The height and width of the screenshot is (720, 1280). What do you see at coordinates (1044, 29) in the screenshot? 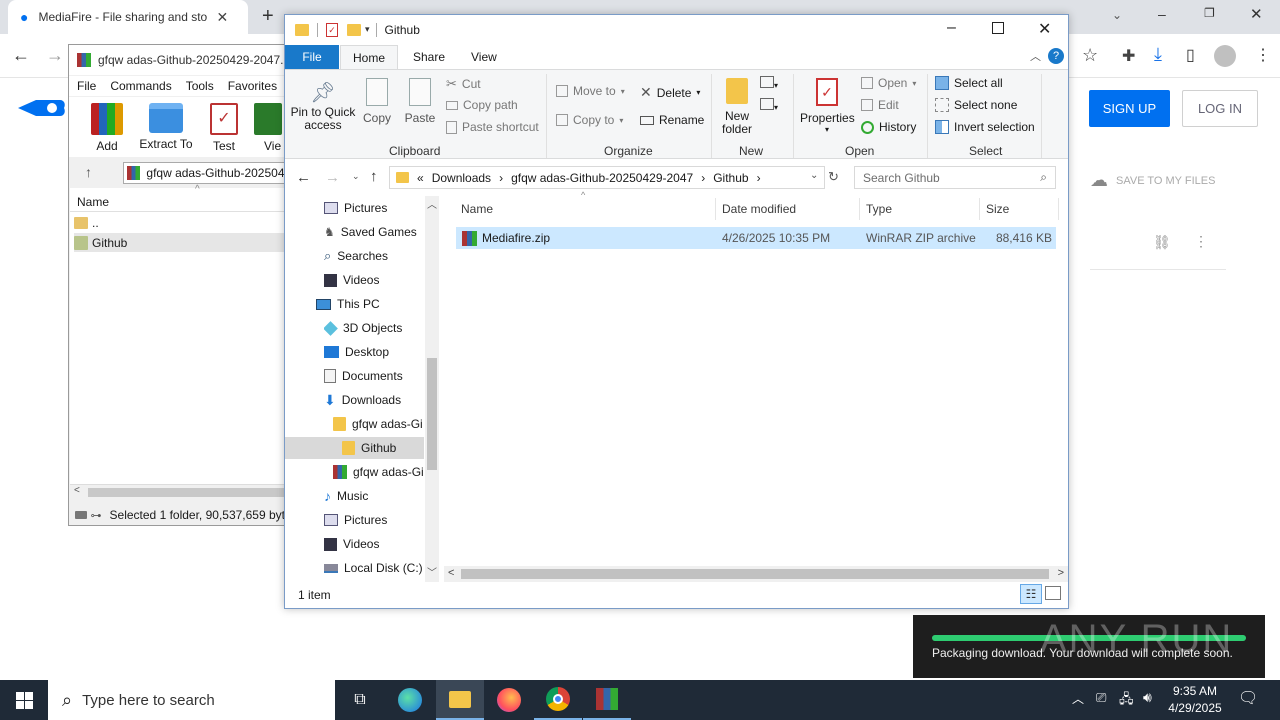
I see `explorer-close-icon: ✕` at bounding box center [1044, 29].